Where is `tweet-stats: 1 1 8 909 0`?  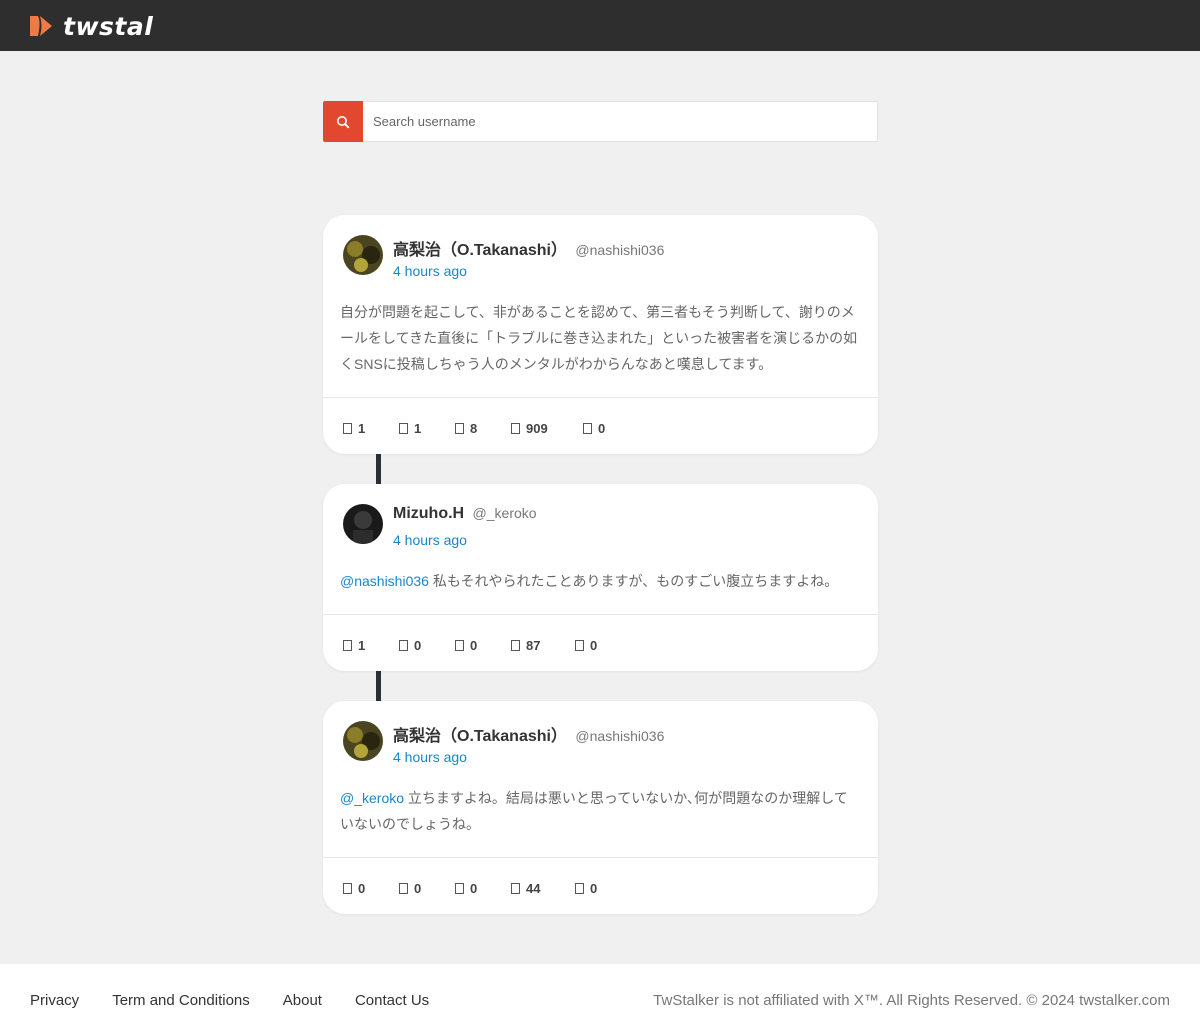
tweet-stats: 1 1 8 909 0 is located at coordinates (474, 428).